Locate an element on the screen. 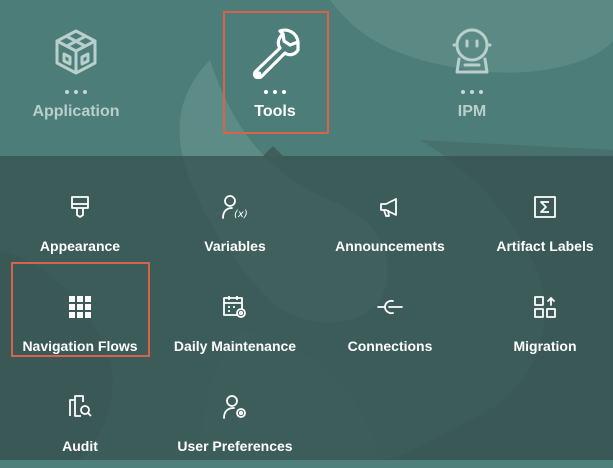  tile-user-preferences: User Preferences is located at coordinates (235, 425).